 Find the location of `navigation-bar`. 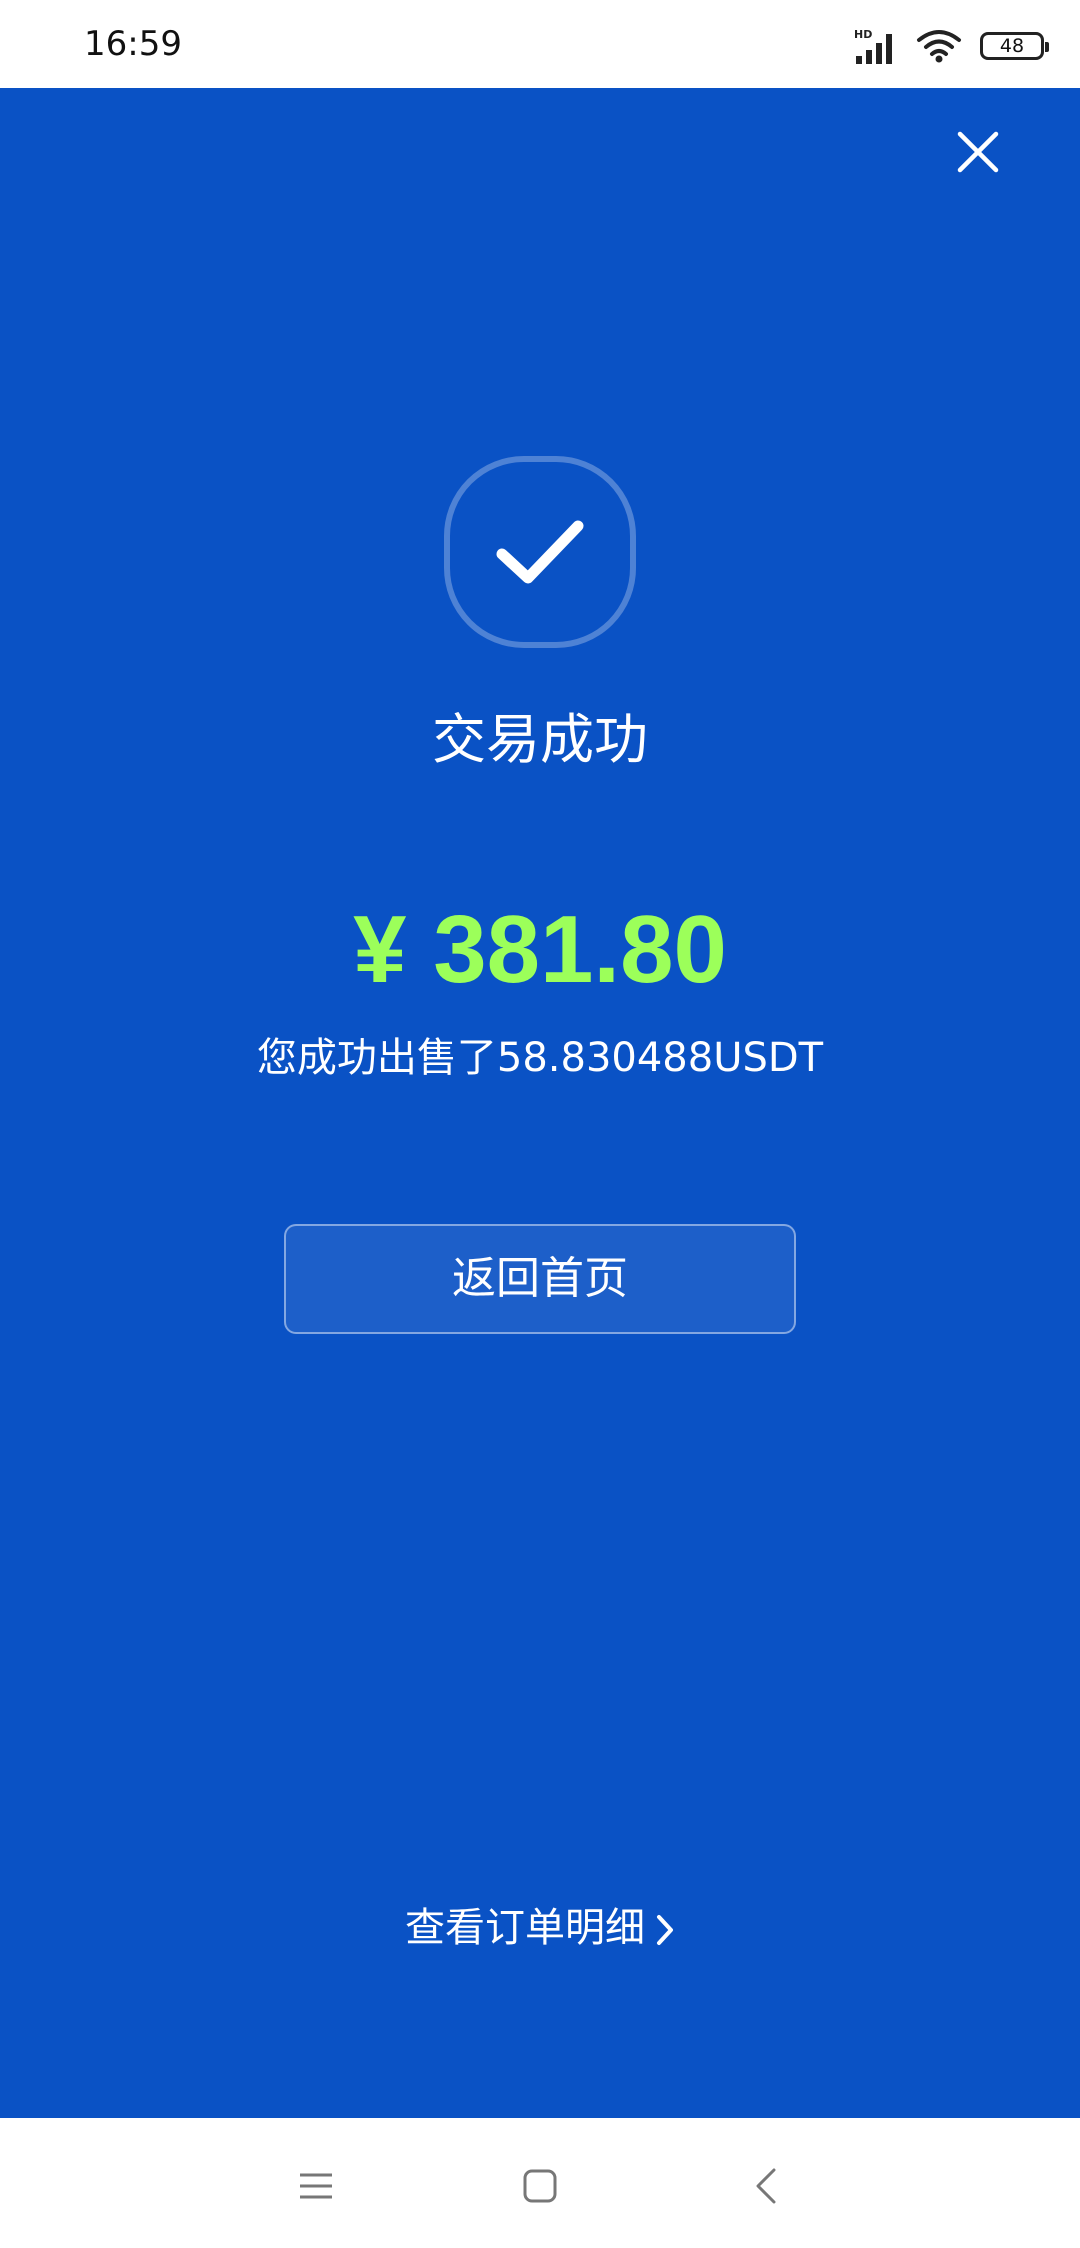

navigation-bar is located at coordinates (540, 2183).